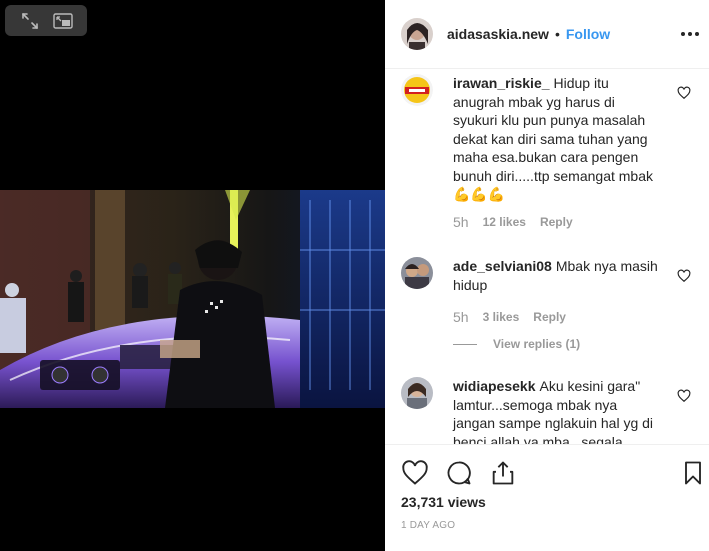 This screenshot has height=551, width=709. Describe the element at coordinates (46, 20) in the screenshot. I see `pip-controls` at that location.